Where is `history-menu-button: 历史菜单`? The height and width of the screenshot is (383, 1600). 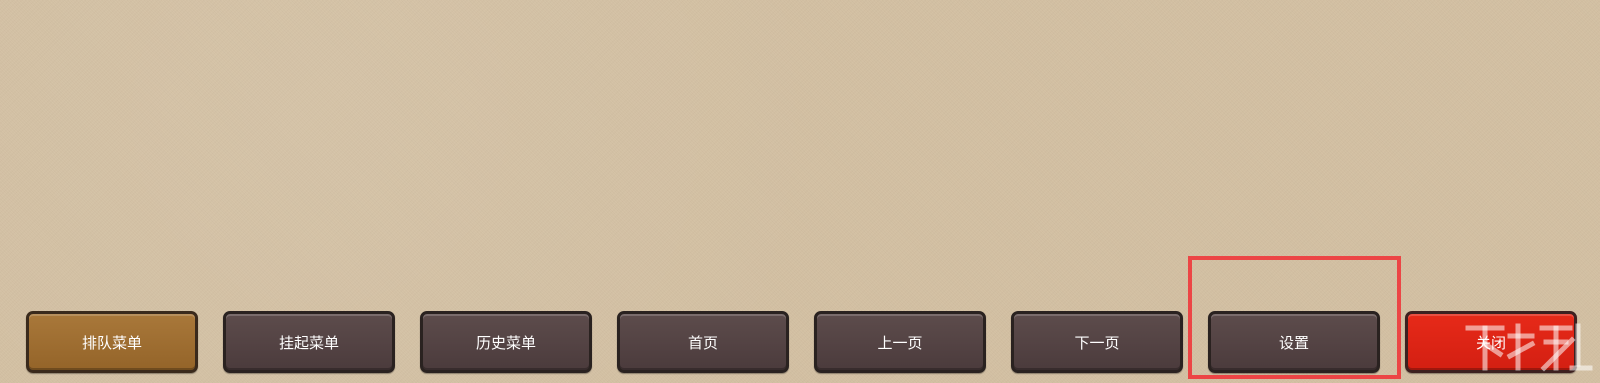 history-menu-button: 历史菜单 is located at coordinates (506, 342).